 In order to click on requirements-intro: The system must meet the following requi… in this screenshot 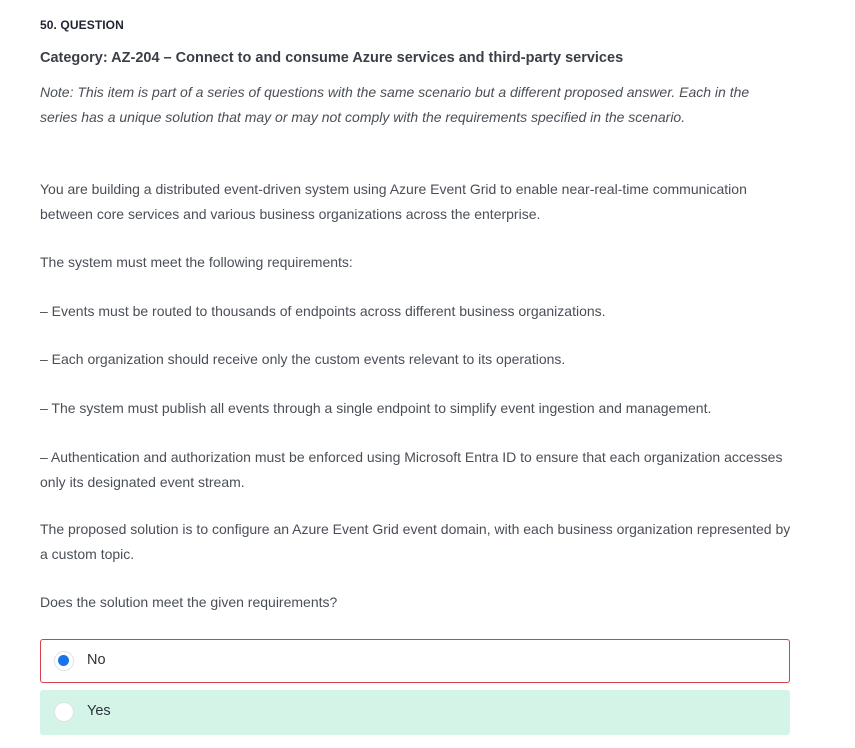, I will do `click(196, 262)`.